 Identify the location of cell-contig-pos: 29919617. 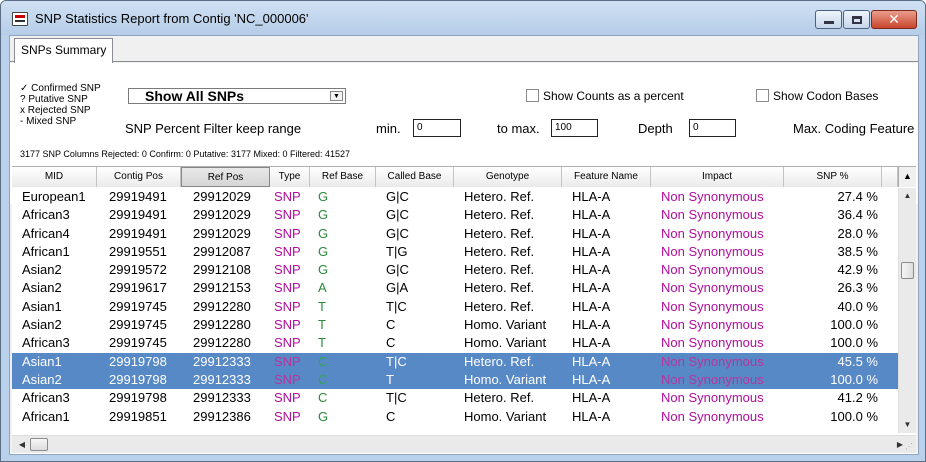
(138, 288).